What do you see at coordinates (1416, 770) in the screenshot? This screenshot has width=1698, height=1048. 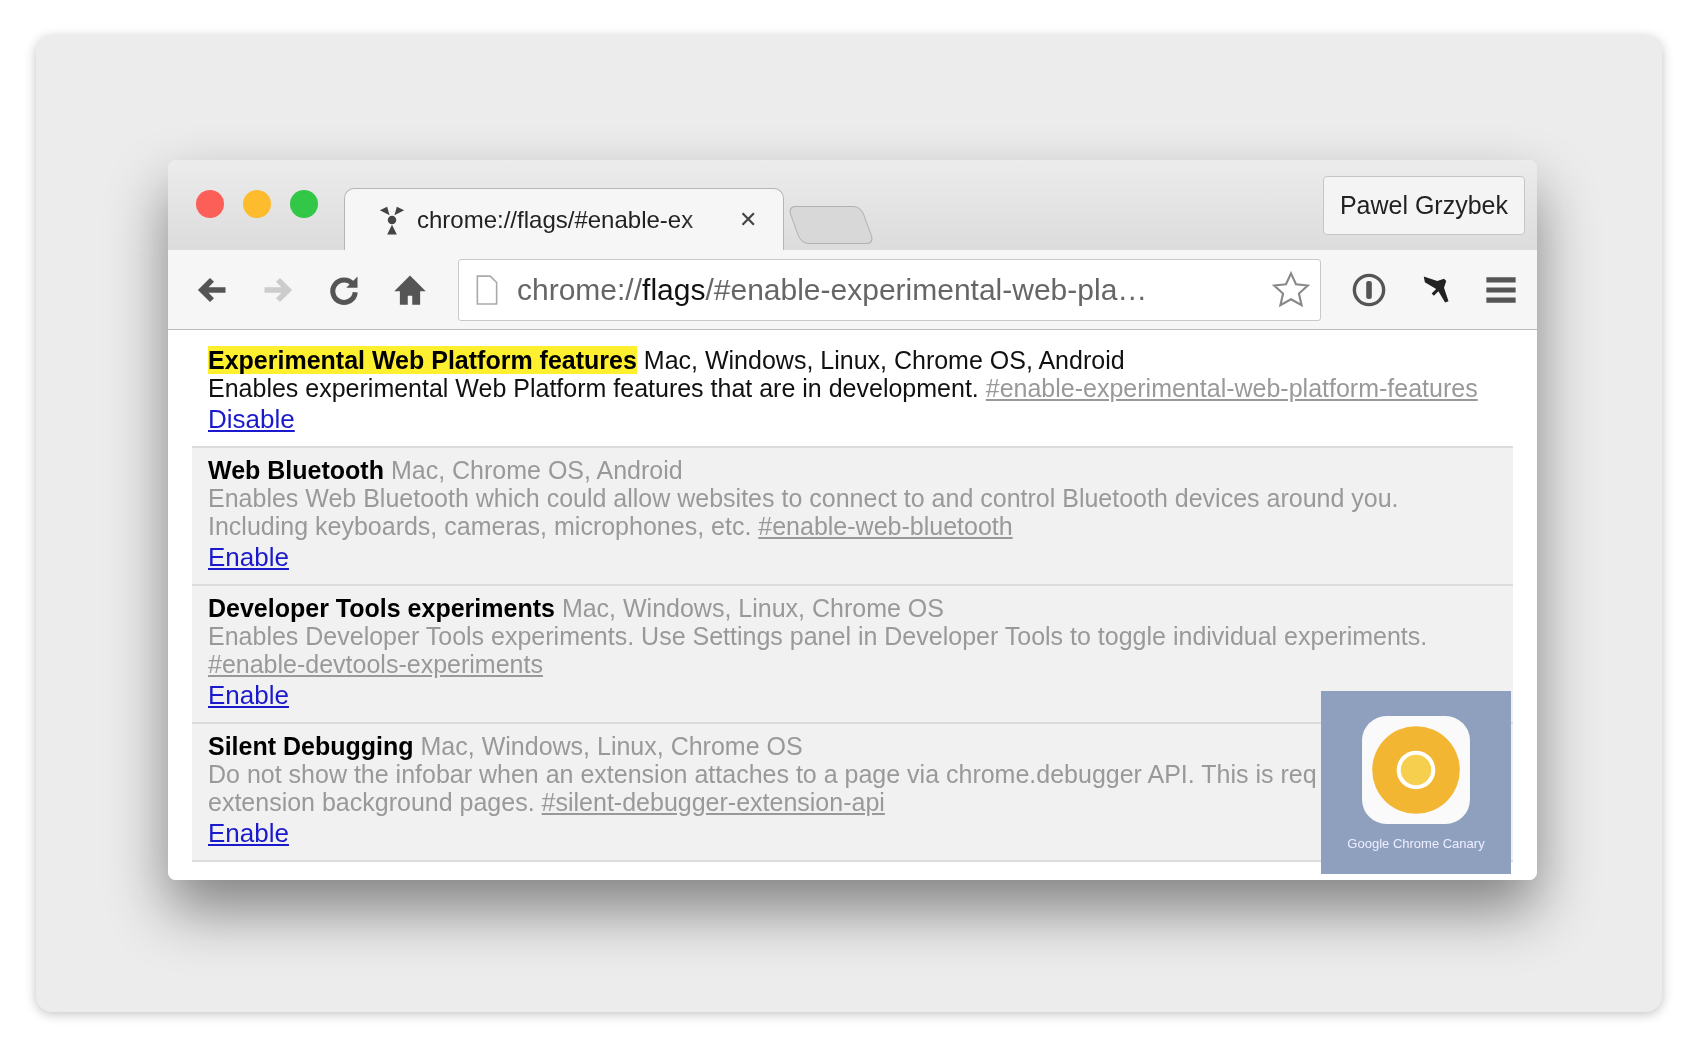 I see `app-icon` at bounding box center [1416, 770].